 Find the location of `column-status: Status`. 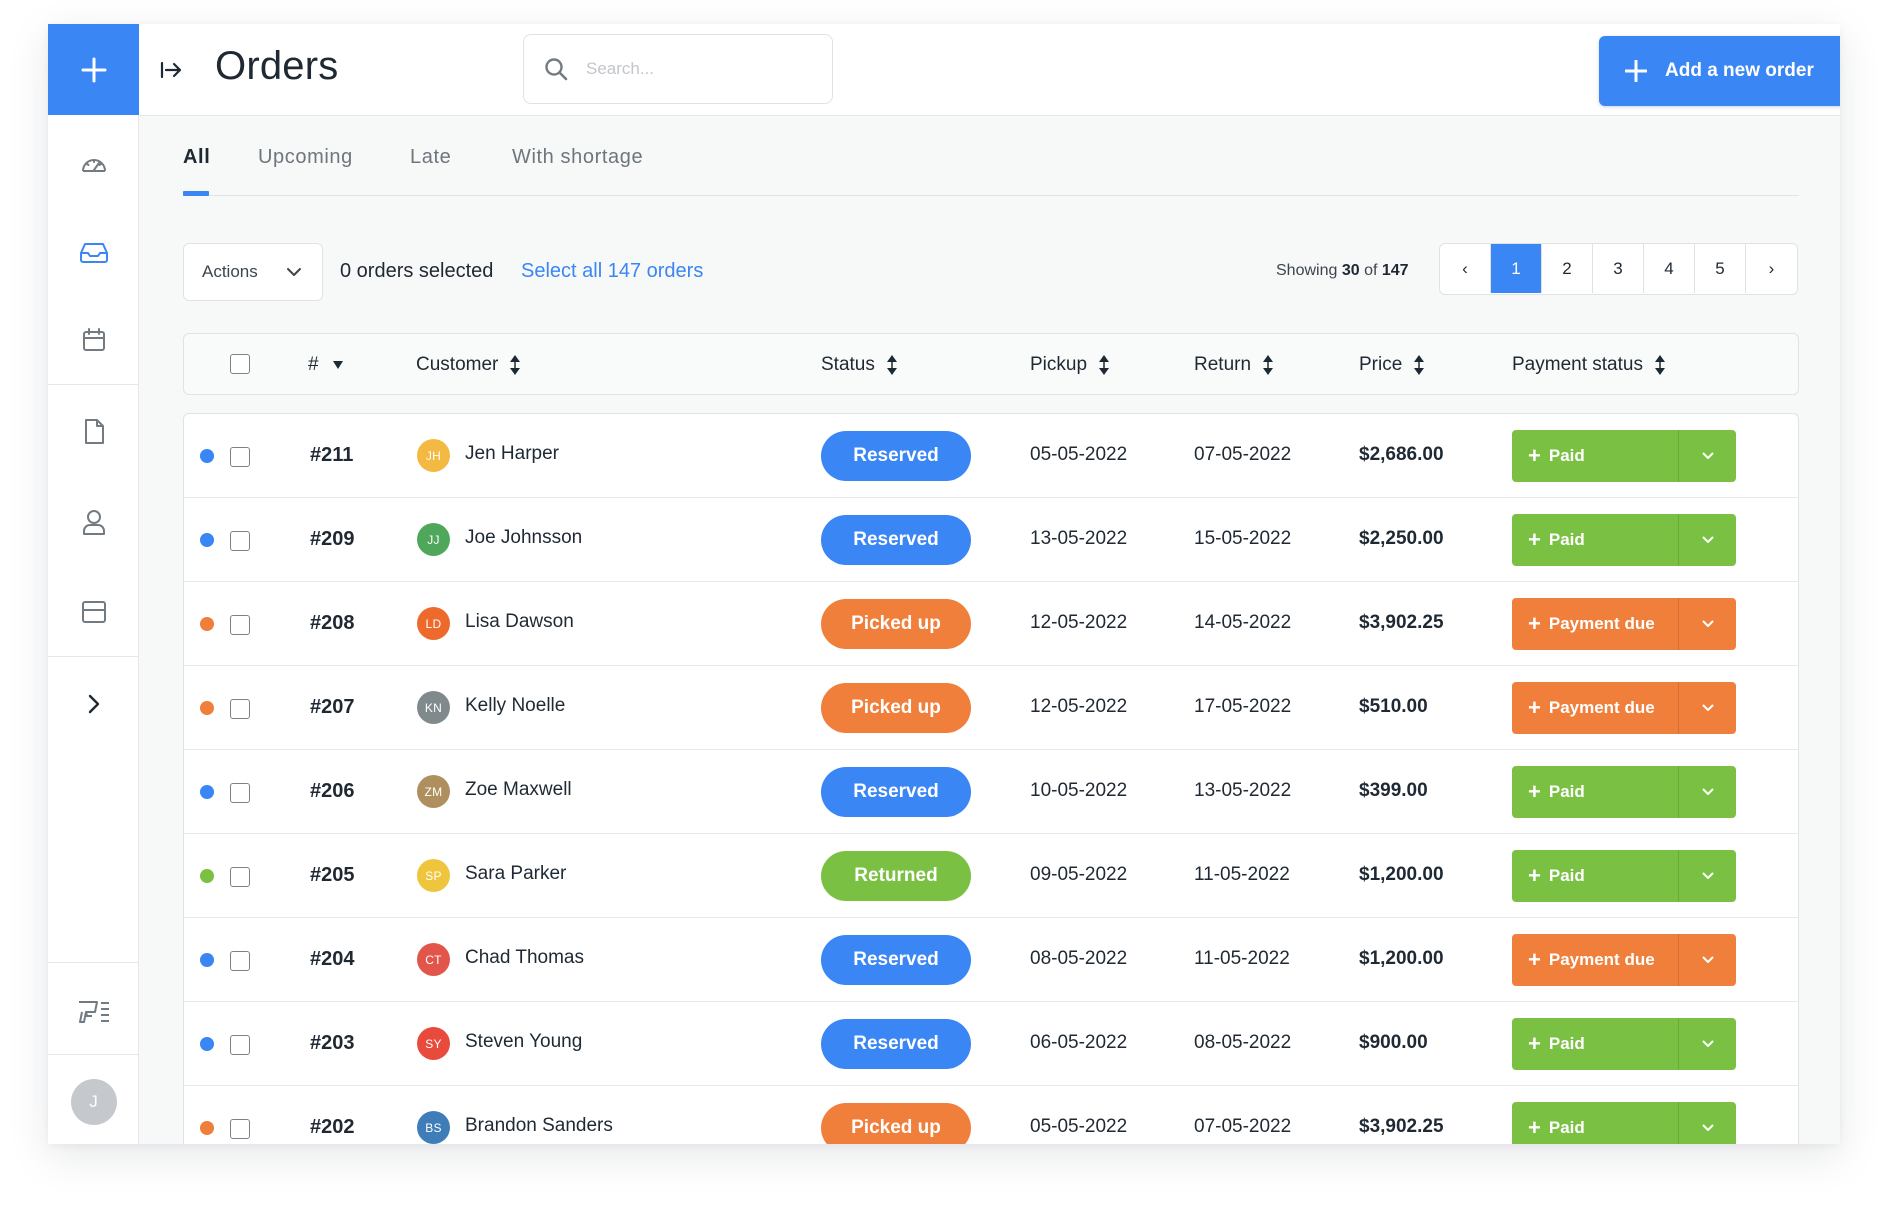

column-status: Status is located at coordinates (859, 365).